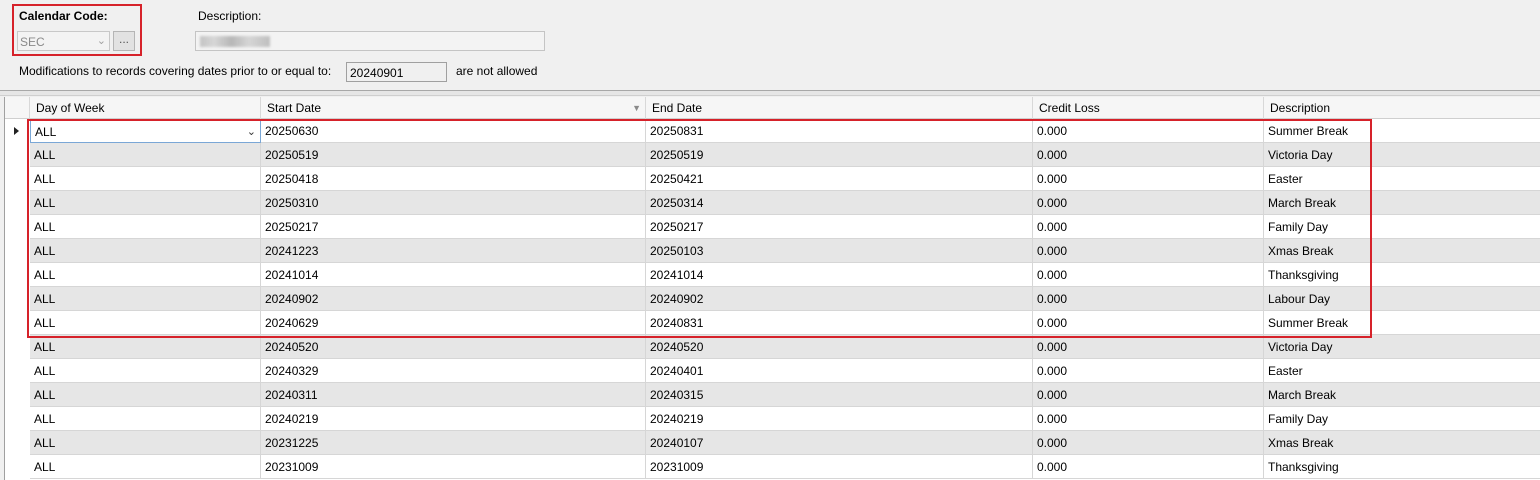 The width and height of the screenshot is (1540, 480). Describe the element at coordinates (453, 299) in the screenshot. I see `cell-start-date: 20240902` at that location.